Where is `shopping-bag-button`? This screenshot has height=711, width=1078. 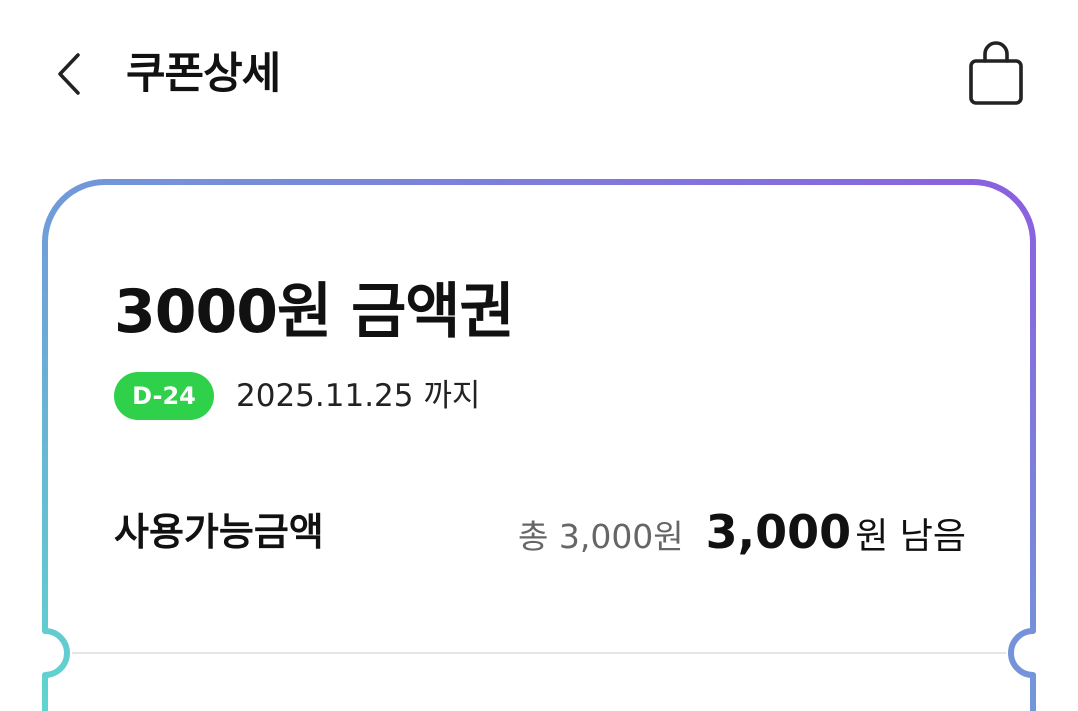 shopping-bag-button is located at coordinates (996, 74).